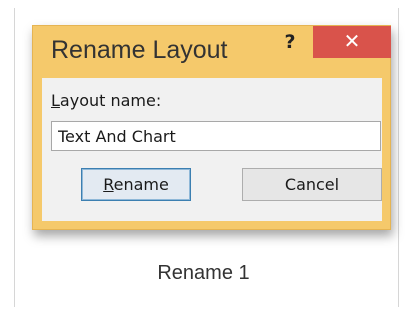 Image resolution: width=407 pixels, height=311 pixels. Describe the element at coordinates (110, 100) in the screenshot. I see `layout-name-label-text: ayout name:` at that location.